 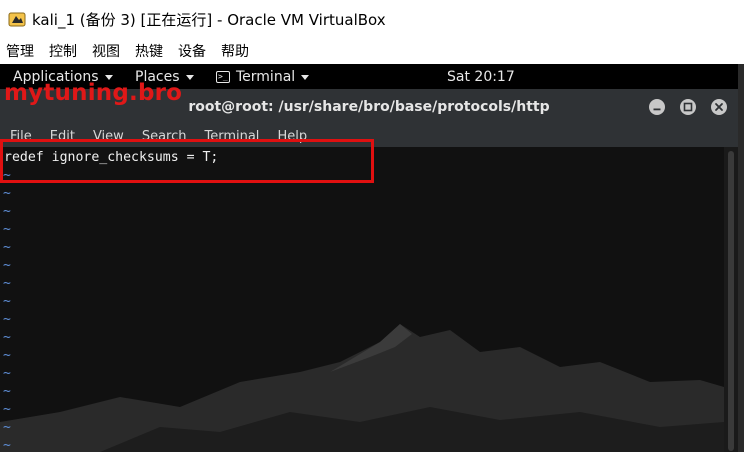 I want to click on virtualbox-app-icon, so click(x=17, y=19).